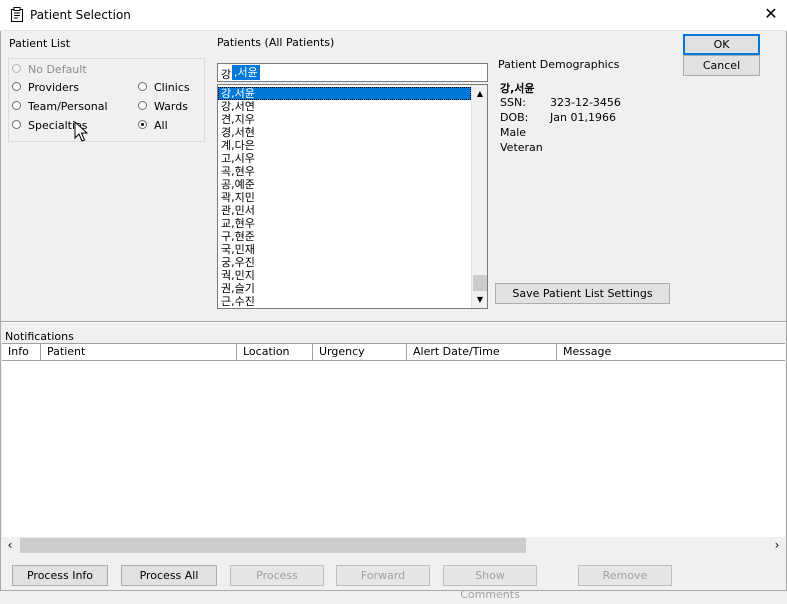  What do you see at coordinates (344, 171) in the screenshot?
I see `patient-list-item: 곡,현우` at bounding box center [344, 171].